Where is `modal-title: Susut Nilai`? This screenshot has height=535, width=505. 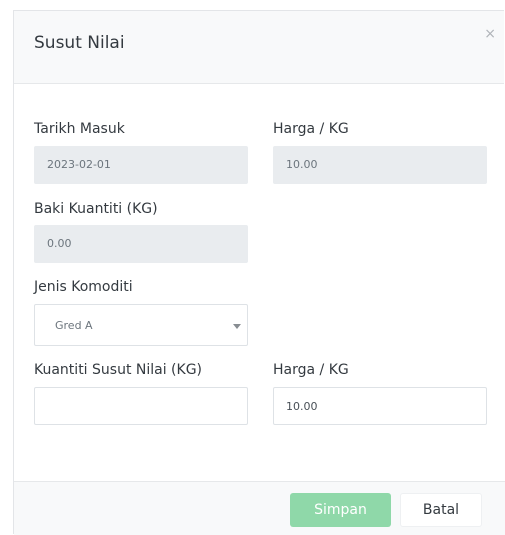
modal-title: Susut Nilai is located at coordinates (79, 43).